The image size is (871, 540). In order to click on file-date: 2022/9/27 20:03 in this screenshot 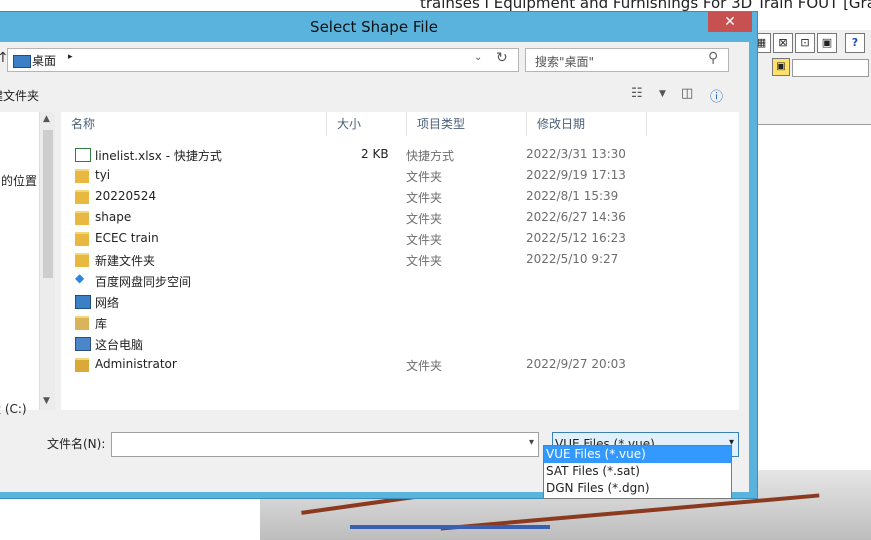, I will do `click(576, 364)`.